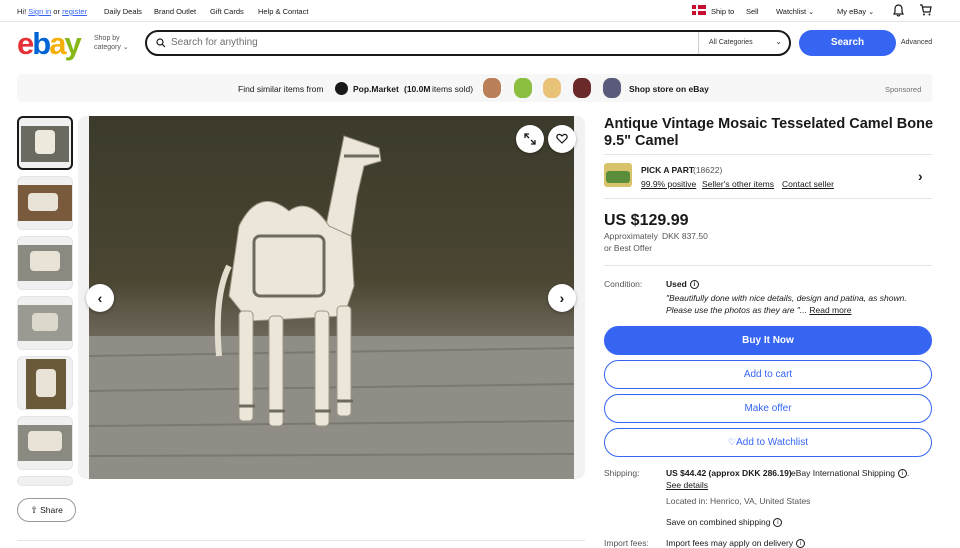 This screenshot has width=960, height=548. I want to click on condition-value: Used i, so click(682, 284).